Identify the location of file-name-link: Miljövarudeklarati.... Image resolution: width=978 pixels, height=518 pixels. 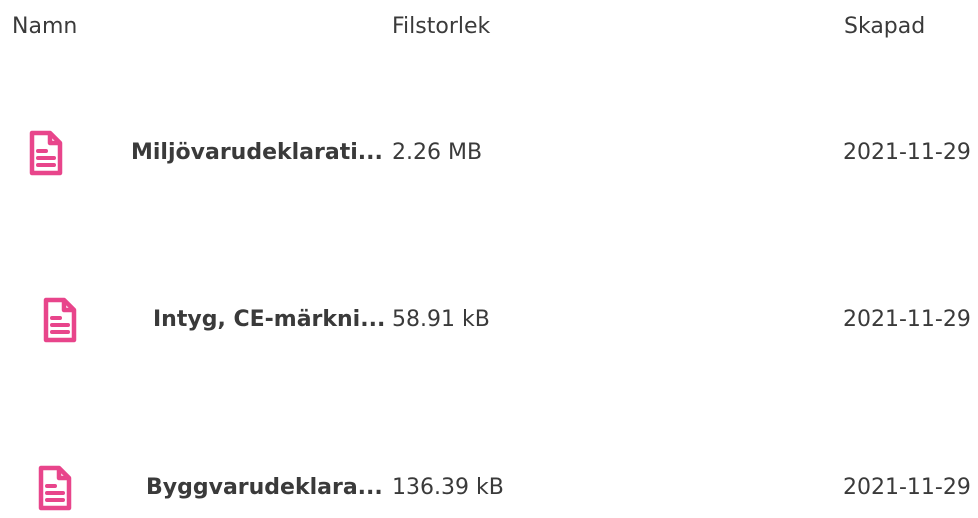
(257, 153).